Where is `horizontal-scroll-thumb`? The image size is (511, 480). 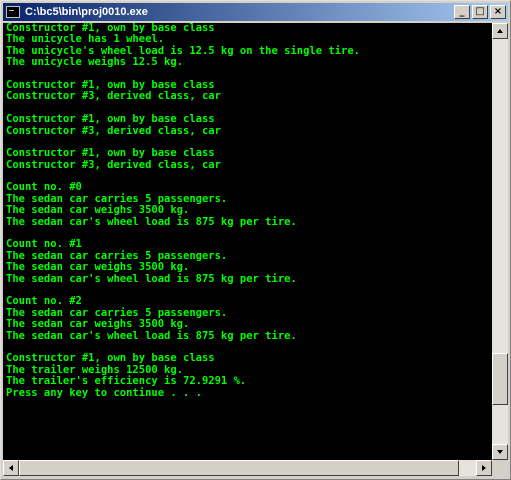 horizontal-scroll-thumb is located at coordinates (239, 468).